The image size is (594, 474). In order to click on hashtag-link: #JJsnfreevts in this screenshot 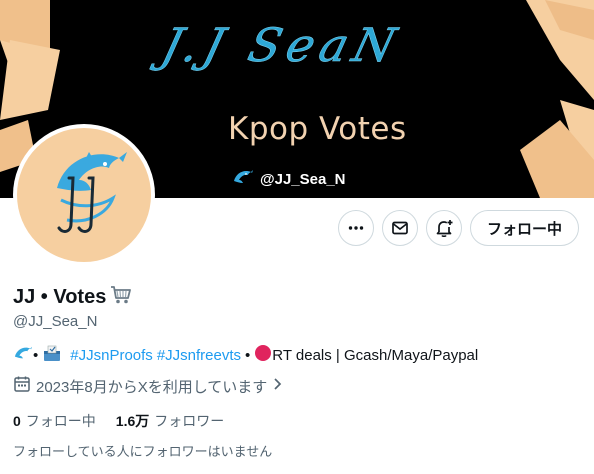, I will do `click(199, 355)`.